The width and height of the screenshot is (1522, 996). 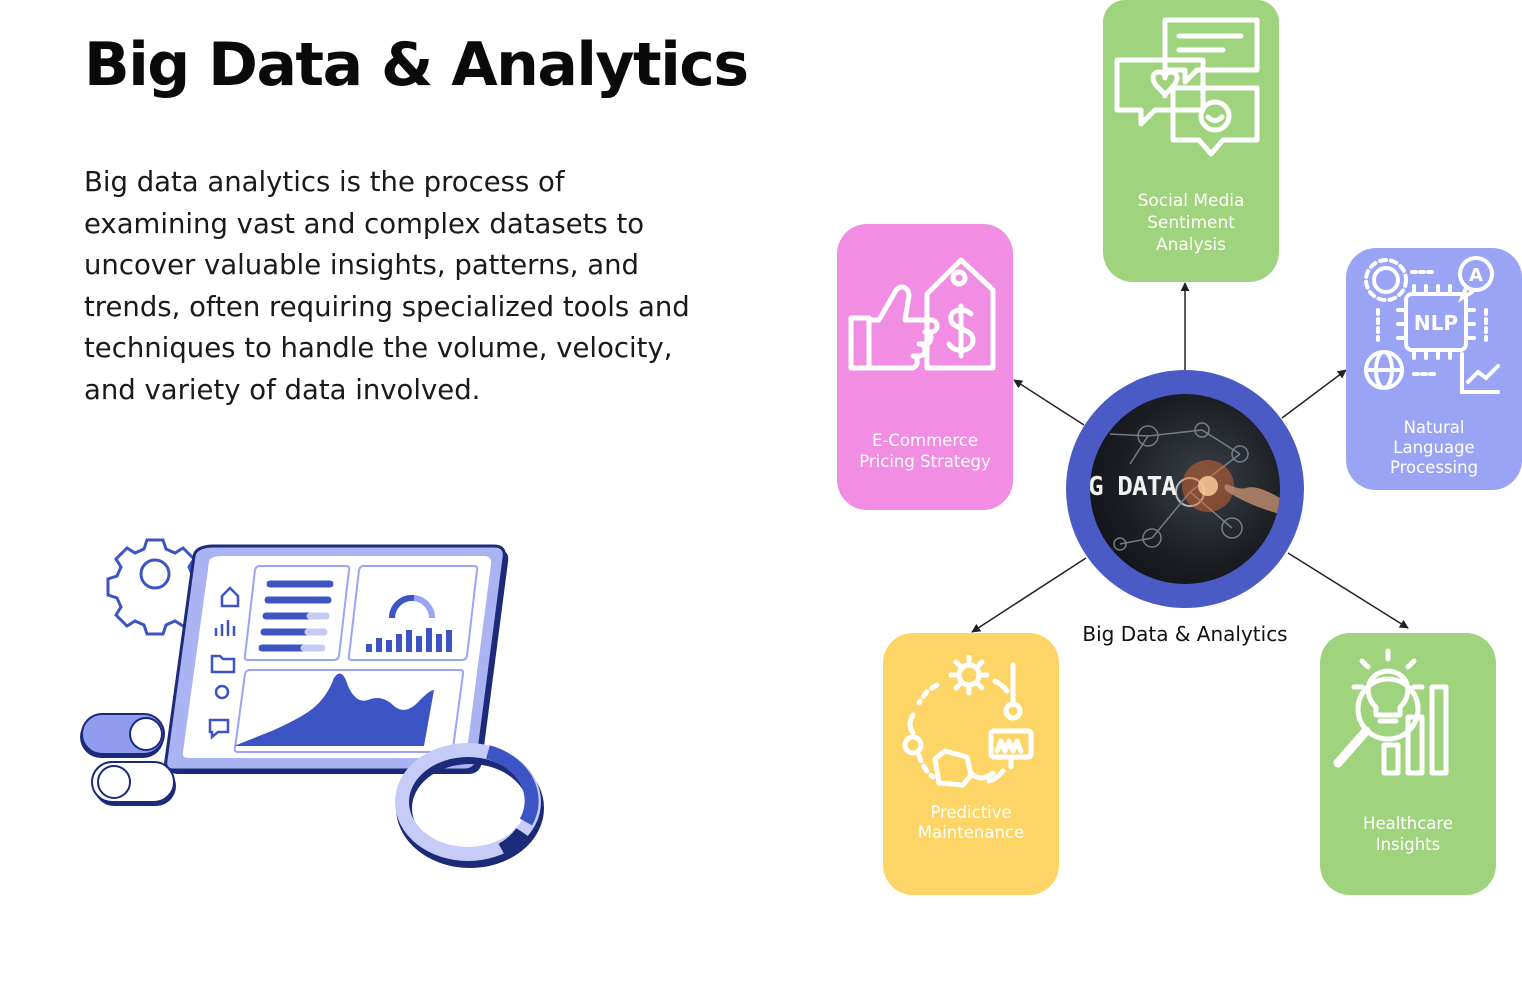 What do you see at coordinates (1029, 595) in the screenshot?
I see `arrow-to-predictive` at bounding box center [1029, 595].